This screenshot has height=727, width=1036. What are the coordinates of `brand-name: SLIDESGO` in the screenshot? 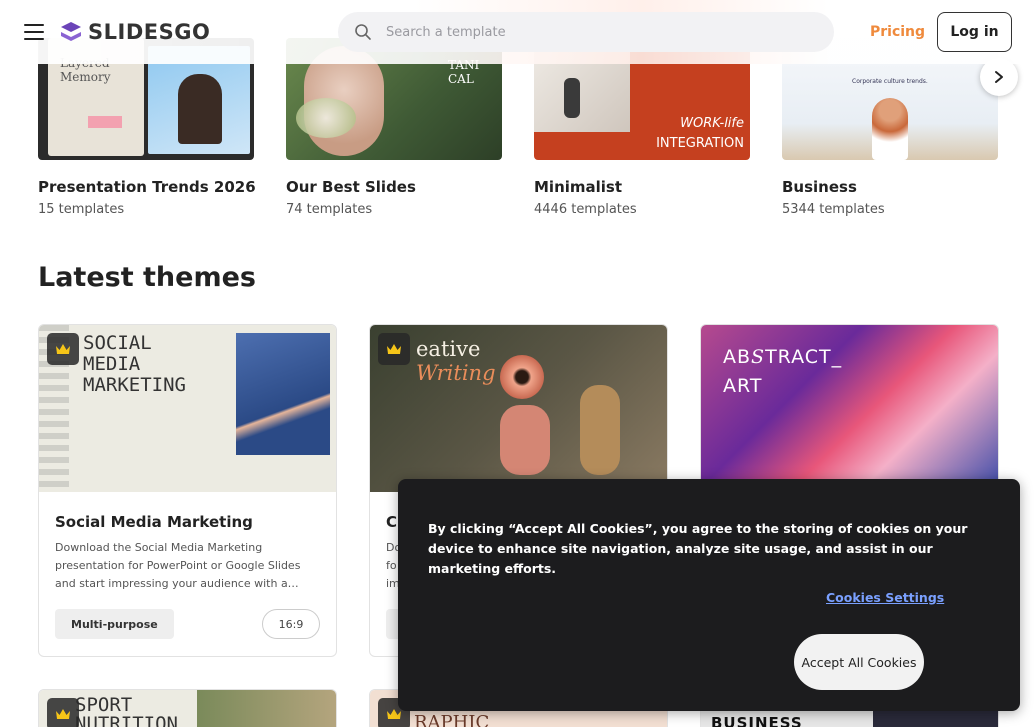 It's located at (149, 32).